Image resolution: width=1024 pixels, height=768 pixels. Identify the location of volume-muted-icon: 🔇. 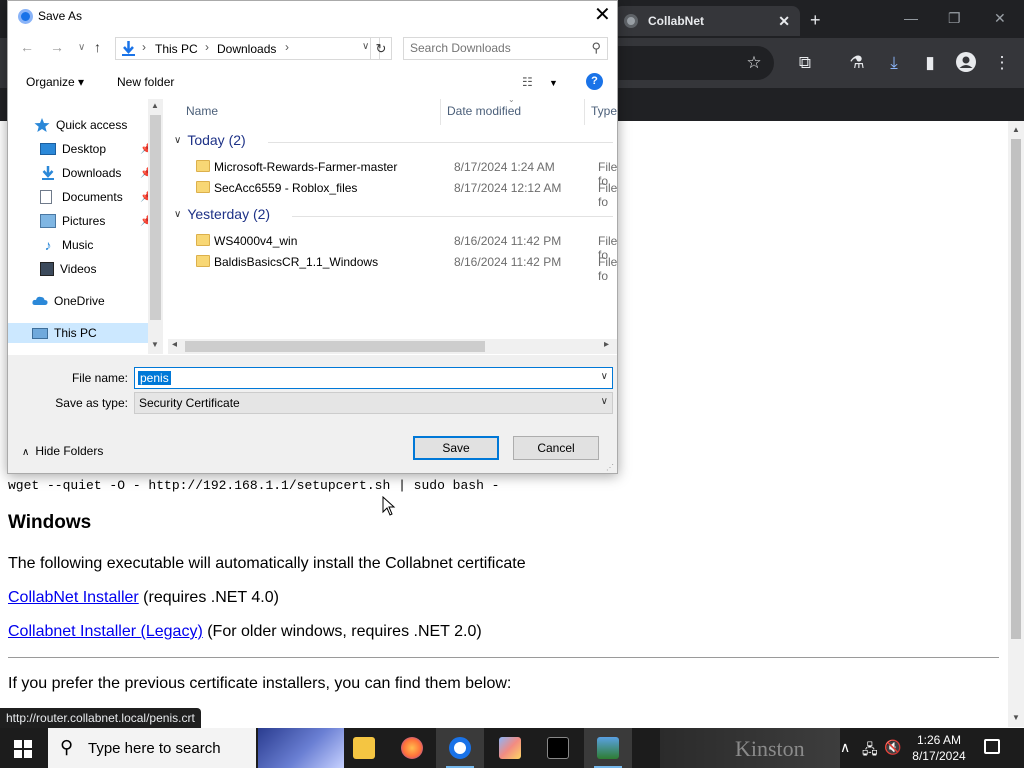
(892, 747).